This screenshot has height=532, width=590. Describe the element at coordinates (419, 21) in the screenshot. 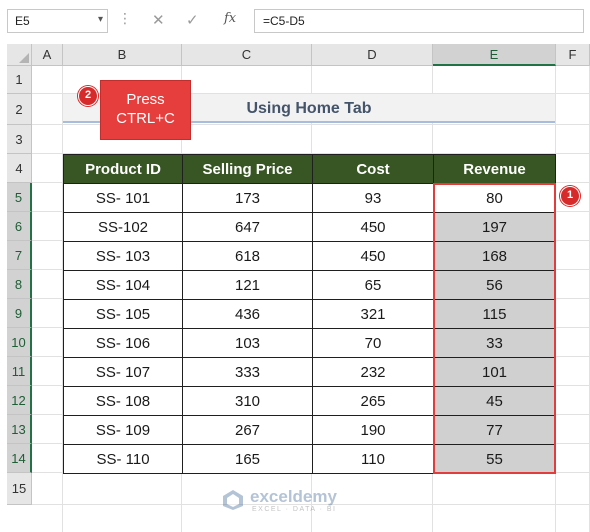

I see `formula-input: =C5-D5` at that location.